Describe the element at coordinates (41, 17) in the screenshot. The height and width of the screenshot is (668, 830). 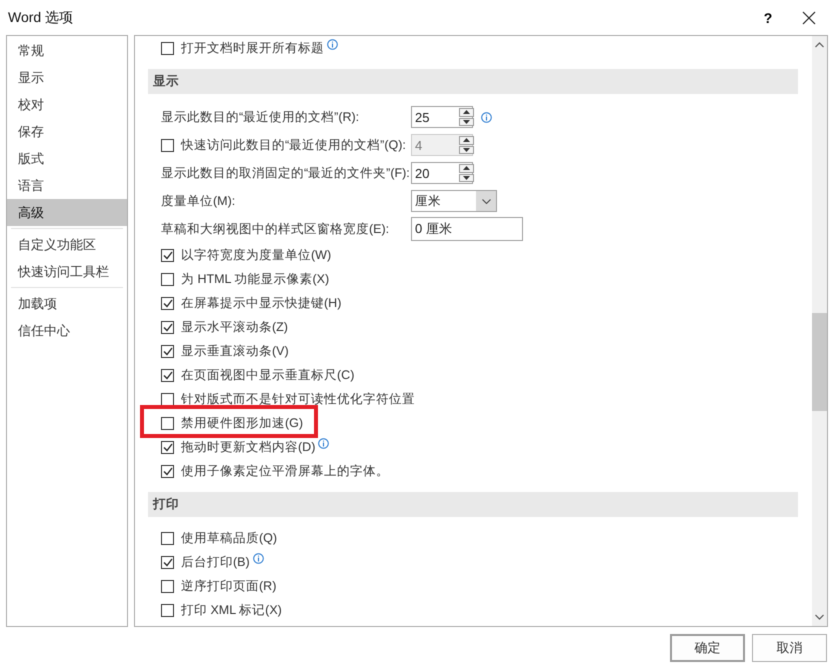
I see `window-title: Word 选项` at that location.